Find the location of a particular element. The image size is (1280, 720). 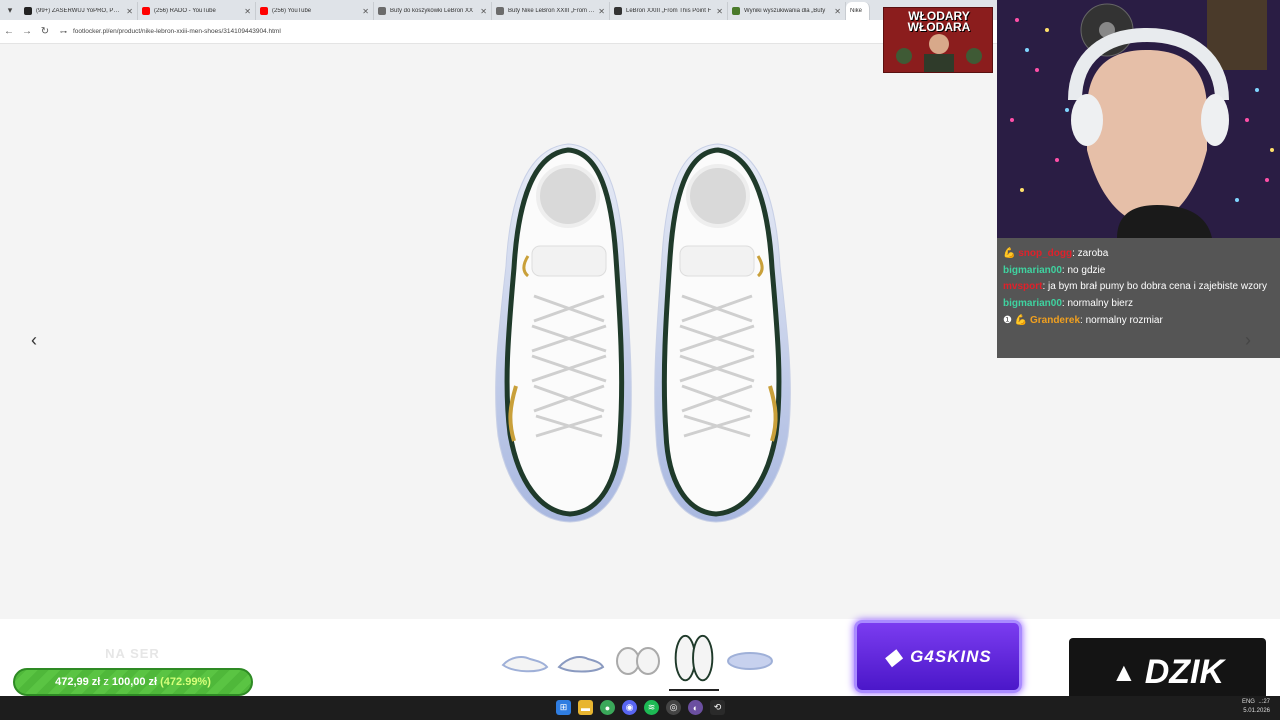

tab-title: (256) YouTube is located at coordinates (292, 11).